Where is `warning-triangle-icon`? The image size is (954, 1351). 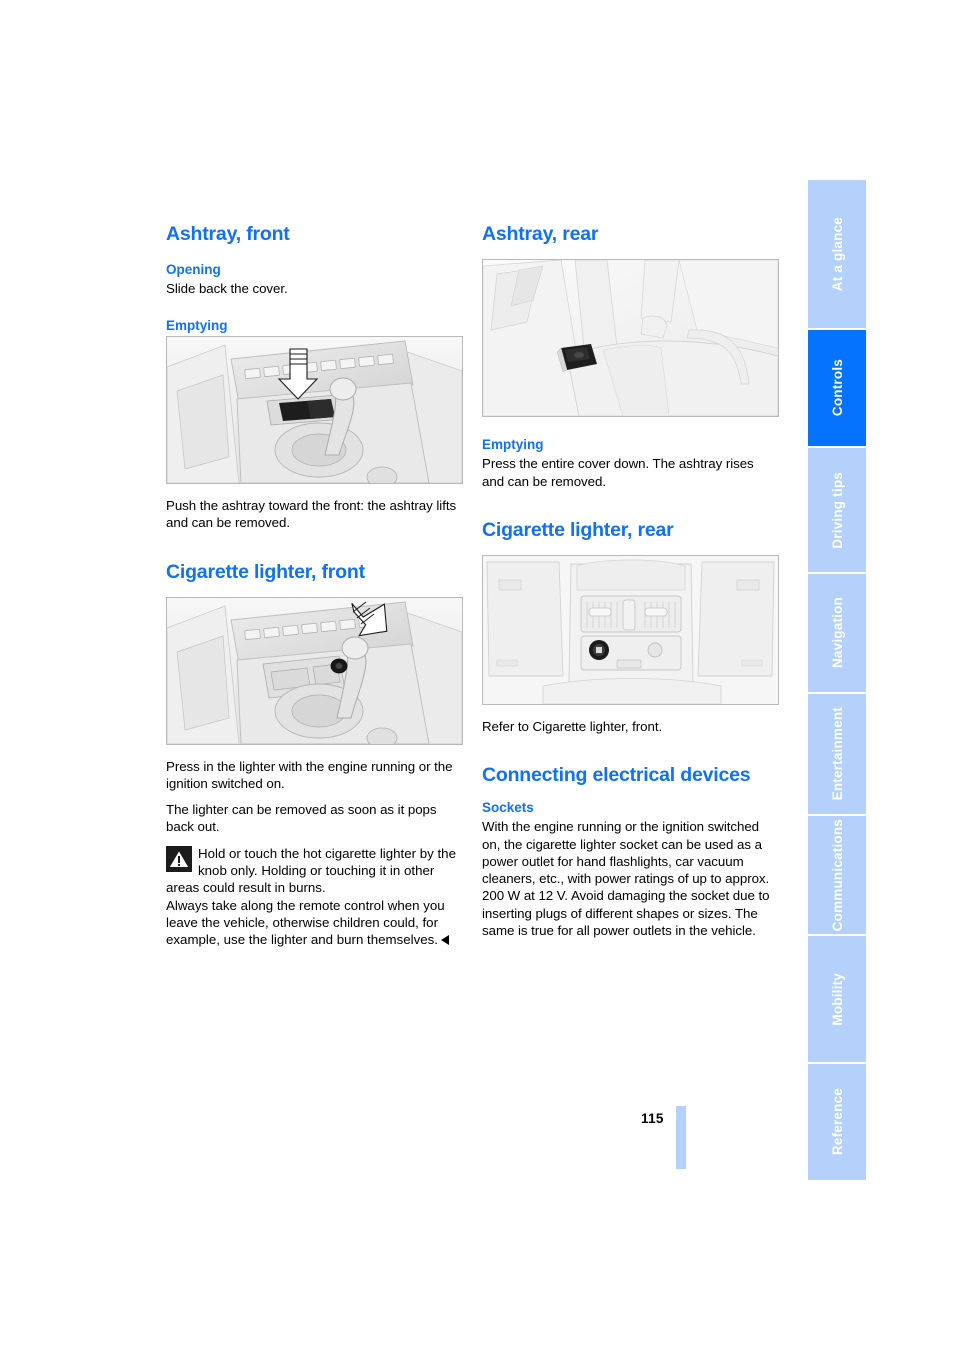
warning-triangle-icon is located at coordinates (179, 858).